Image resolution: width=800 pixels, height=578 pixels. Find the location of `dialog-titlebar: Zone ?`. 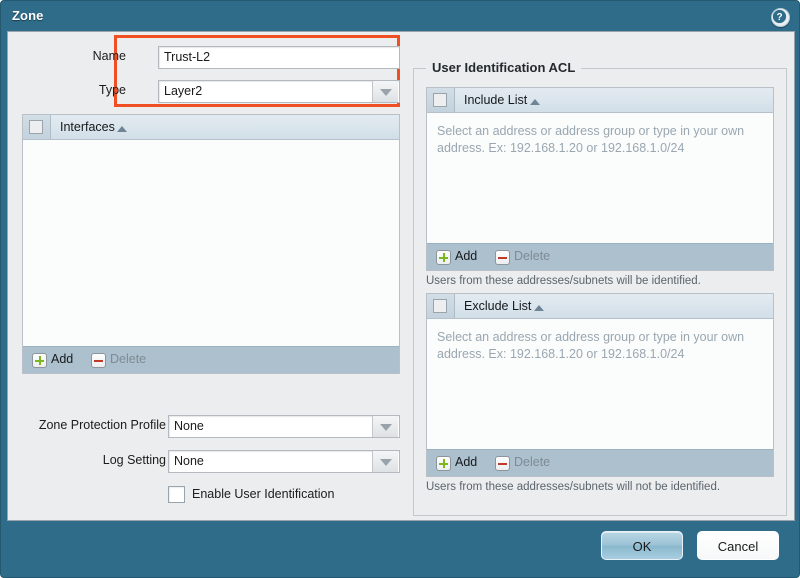

dialog-titlebar: Zone ? is located at coordinates (400, 16).